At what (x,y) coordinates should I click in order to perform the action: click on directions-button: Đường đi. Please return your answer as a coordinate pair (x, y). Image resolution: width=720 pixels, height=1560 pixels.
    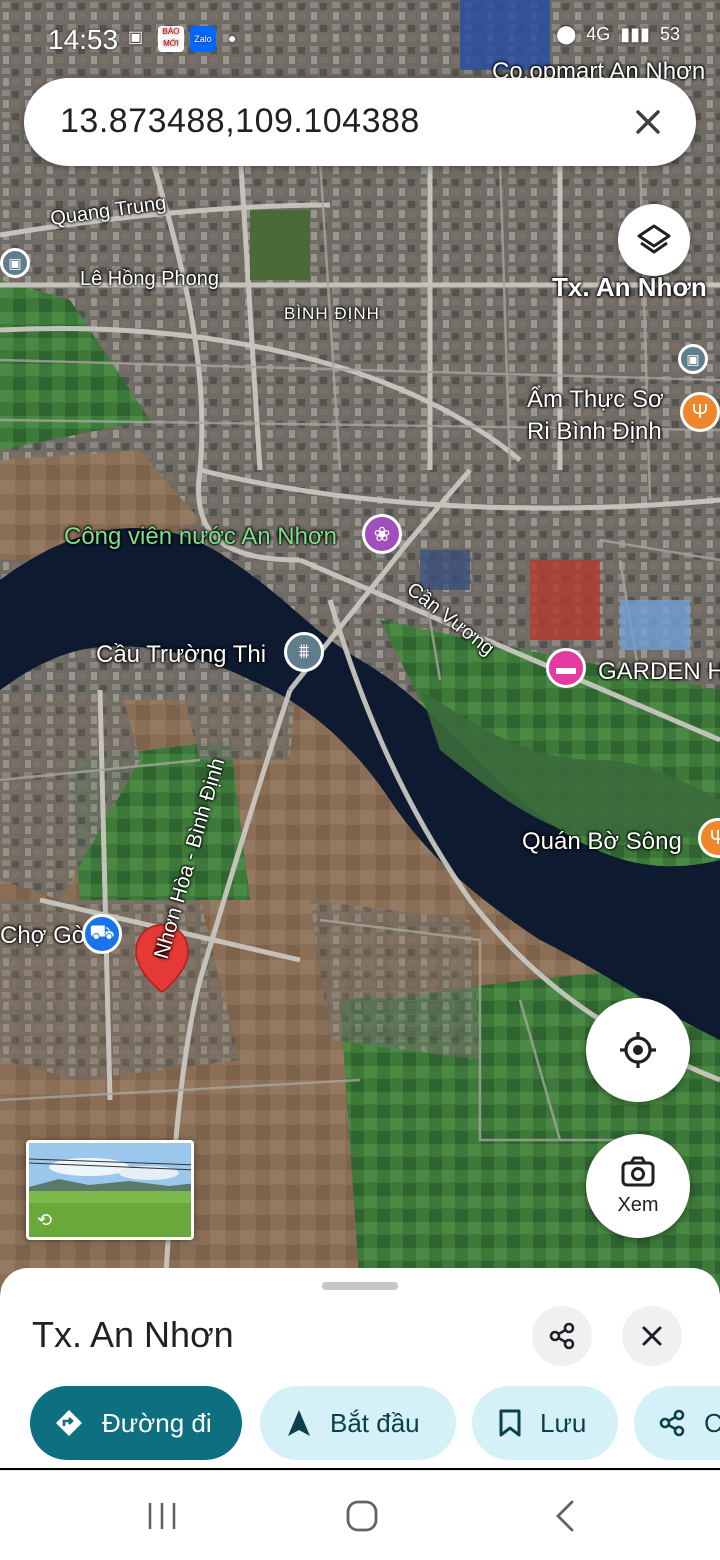
    Looking at the image, I should click on (136, 1423).